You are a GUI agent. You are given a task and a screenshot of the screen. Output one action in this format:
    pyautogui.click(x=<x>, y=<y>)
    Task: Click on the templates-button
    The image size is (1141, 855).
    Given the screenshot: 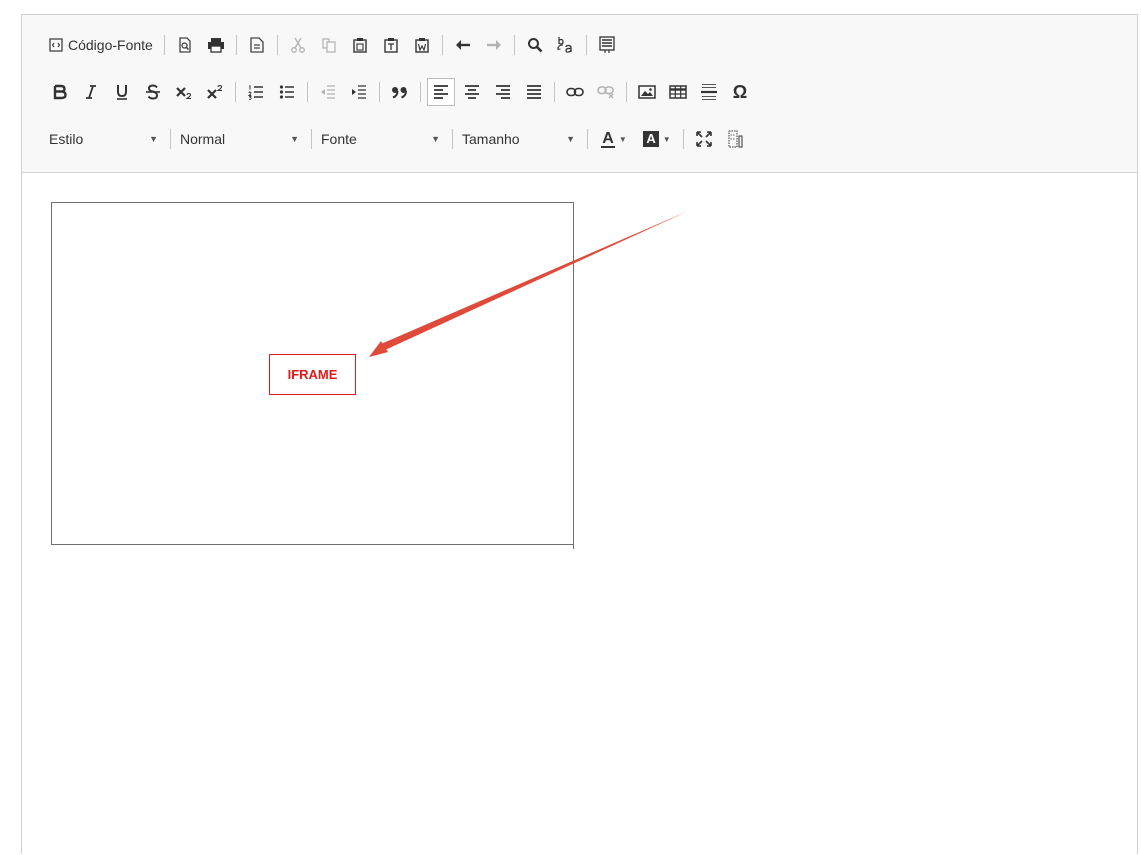 What is the action you would take?
    pyautogui.click(x=257, y=45)
    